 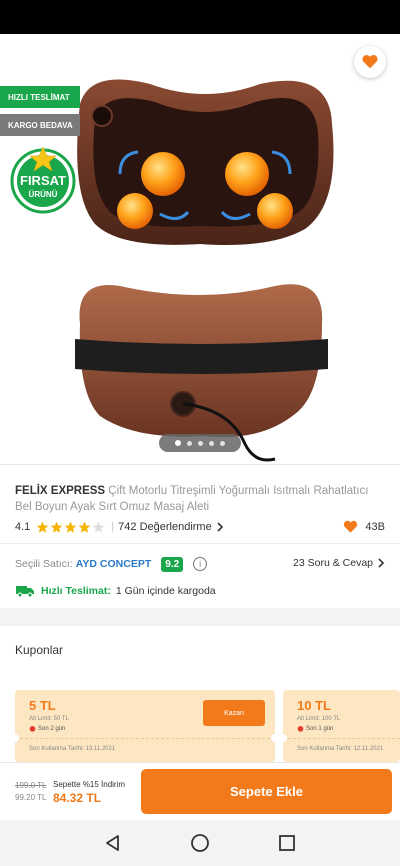 I want to click on nav-recents-button, so click(x=287, y=843).